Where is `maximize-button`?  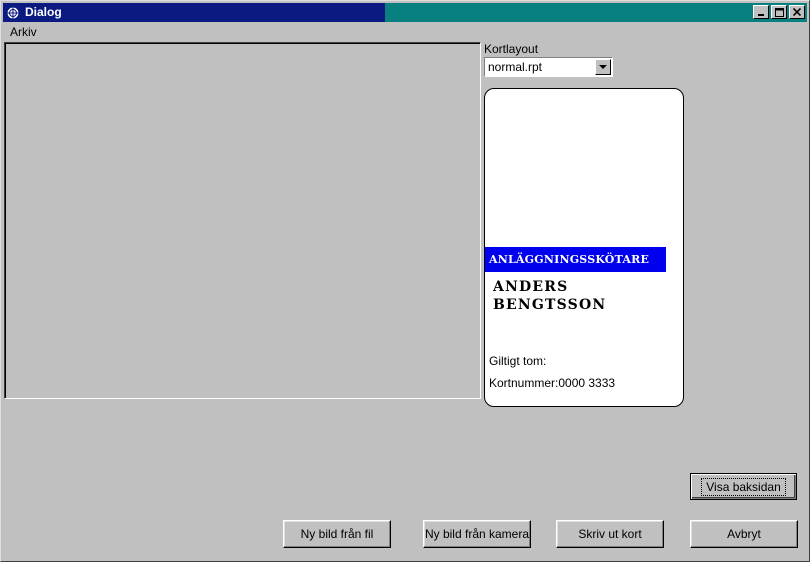 maximize-button is located at coordinates (779, 12).